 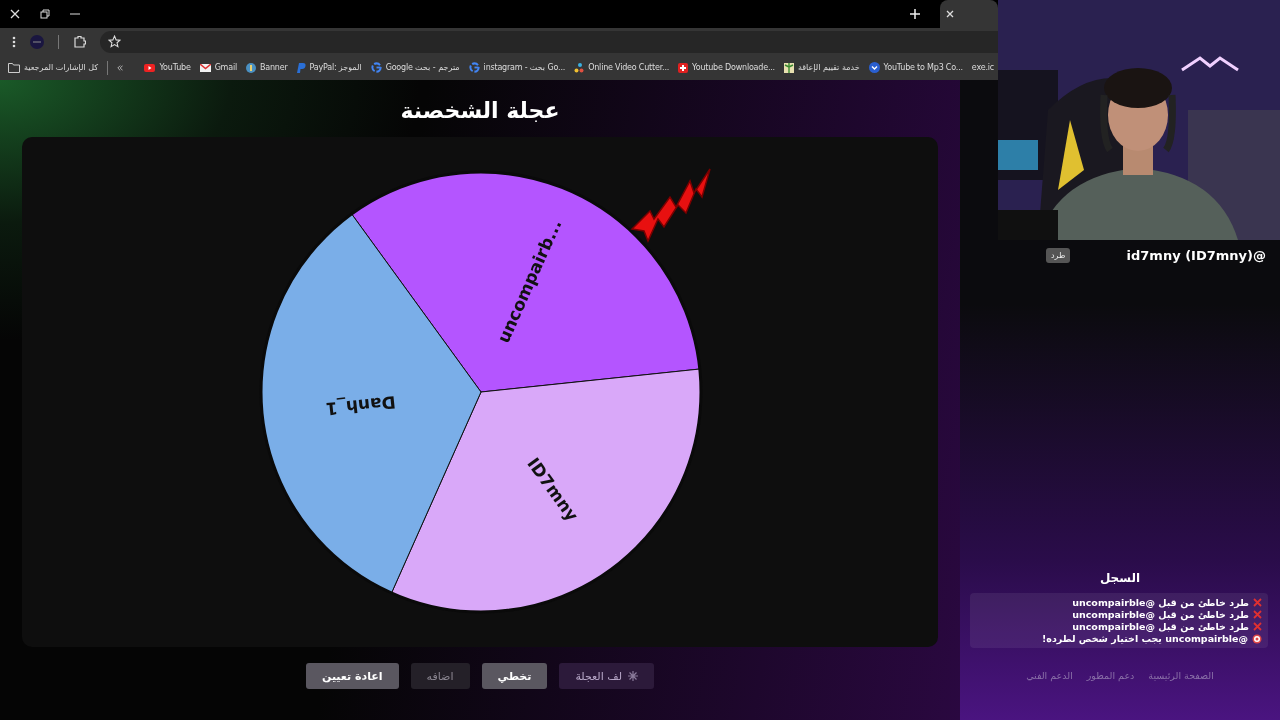 What do you see at coordinates (205, 67) in the screenshot?
I see `mail-icon` at bounding box center [205, 67].